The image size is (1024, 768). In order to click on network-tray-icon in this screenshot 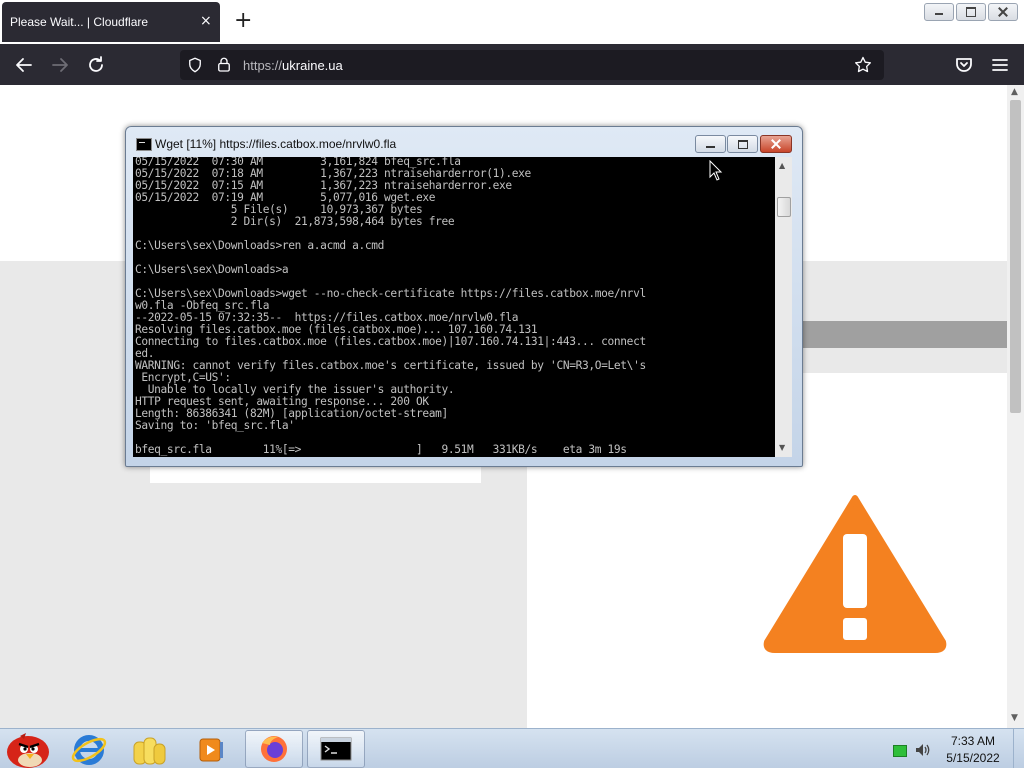, I will do `click(900, 751)`.